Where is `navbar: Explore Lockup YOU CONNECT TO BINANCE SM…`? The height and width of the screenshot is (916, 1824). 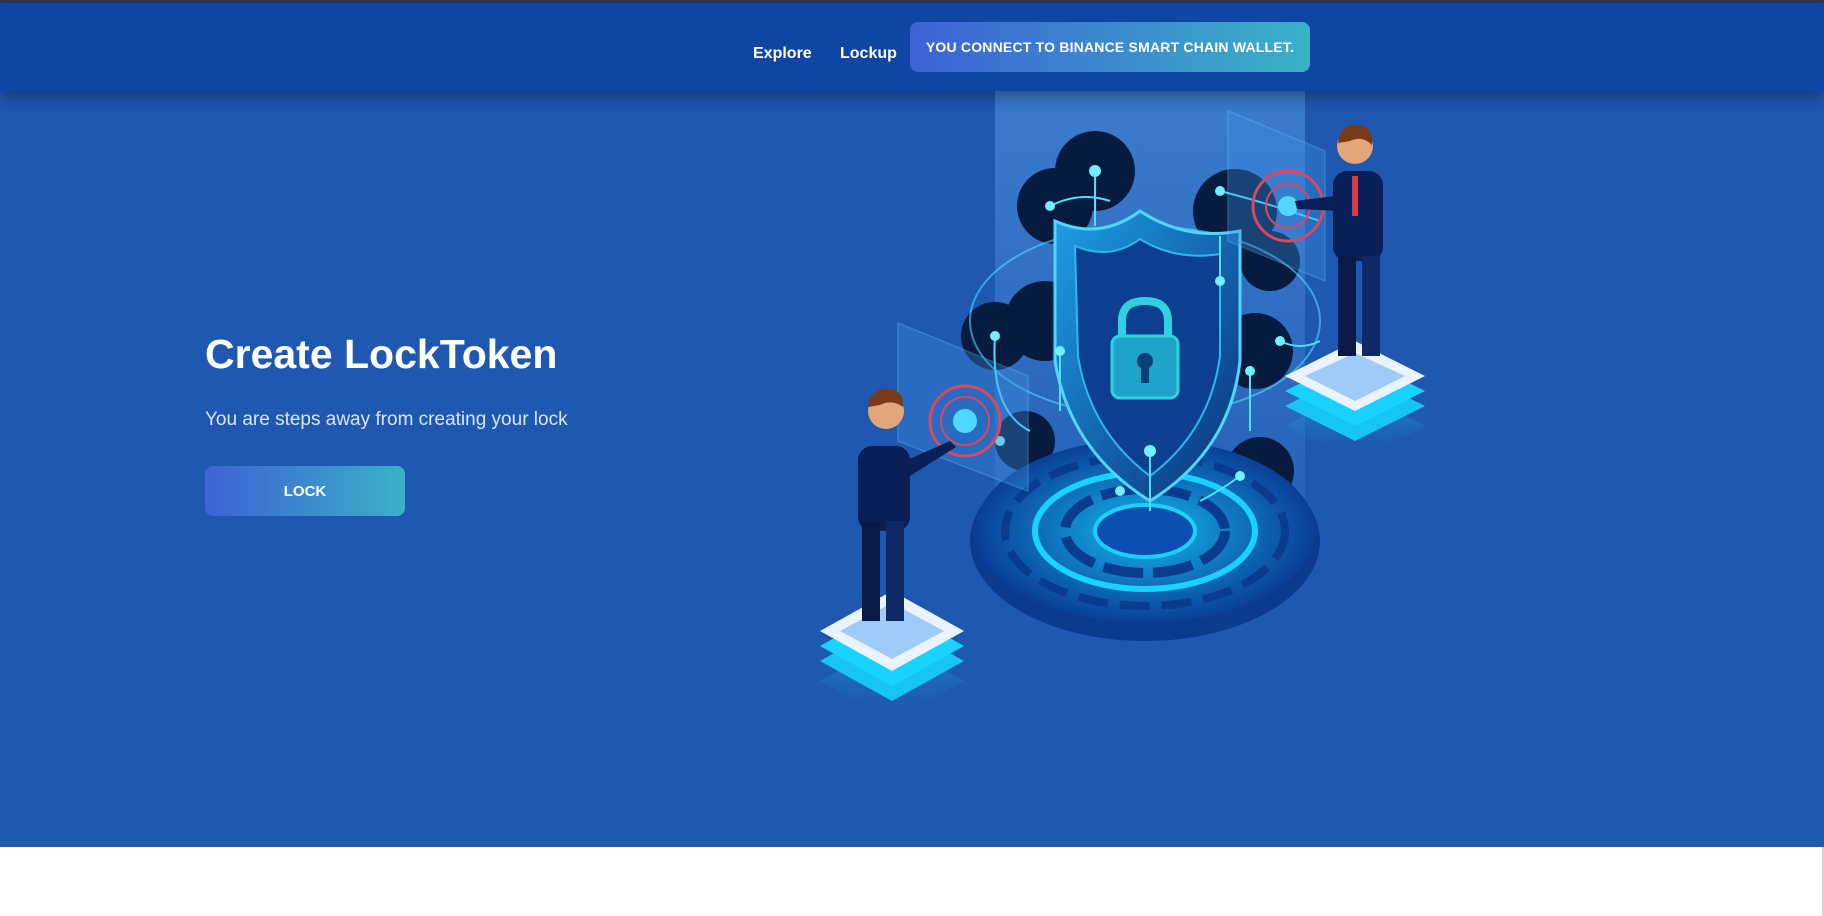 navbar: Explore Lockup YOU CONNECT TO BINANCE SM… is located at coordinates (912, 47).